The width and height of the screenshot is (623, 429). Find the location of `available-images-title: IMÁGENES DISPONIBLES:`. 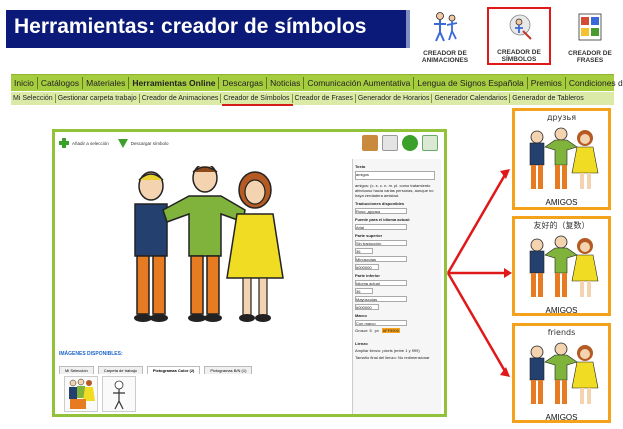

available-images-title: IMÁGENES DISPONIBLES: is located at coordinates (91, 354).